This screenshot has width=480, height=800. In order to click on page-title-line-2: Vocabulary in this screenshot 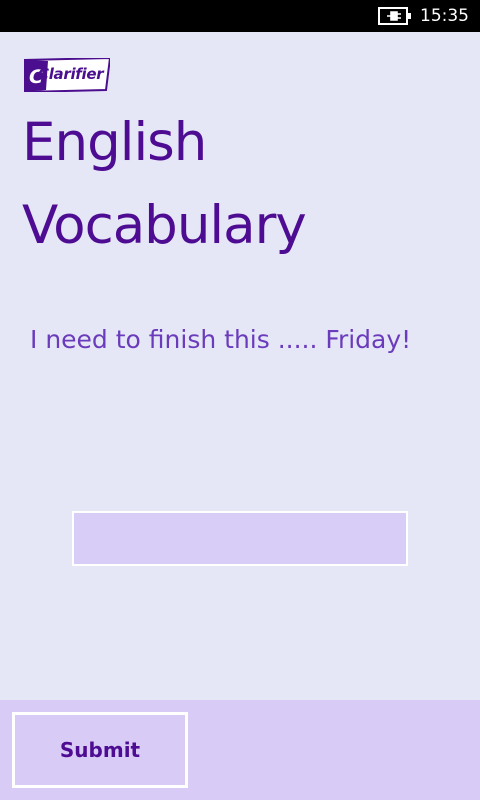, I will do `click(164, 225)`.